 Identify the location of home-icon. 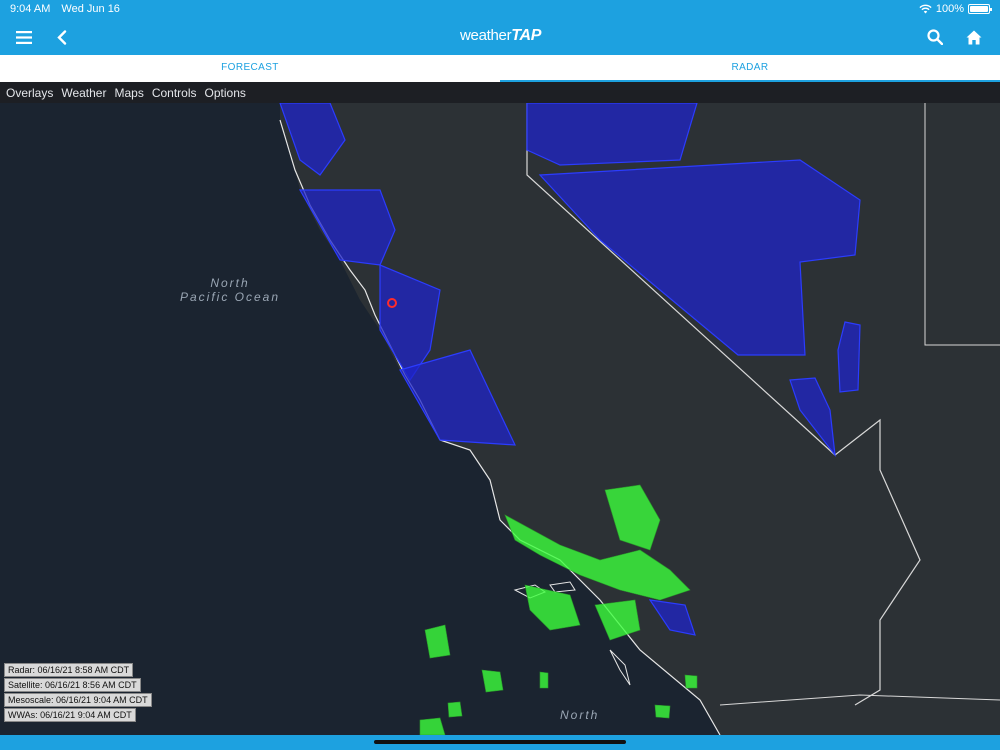
(974, 37).